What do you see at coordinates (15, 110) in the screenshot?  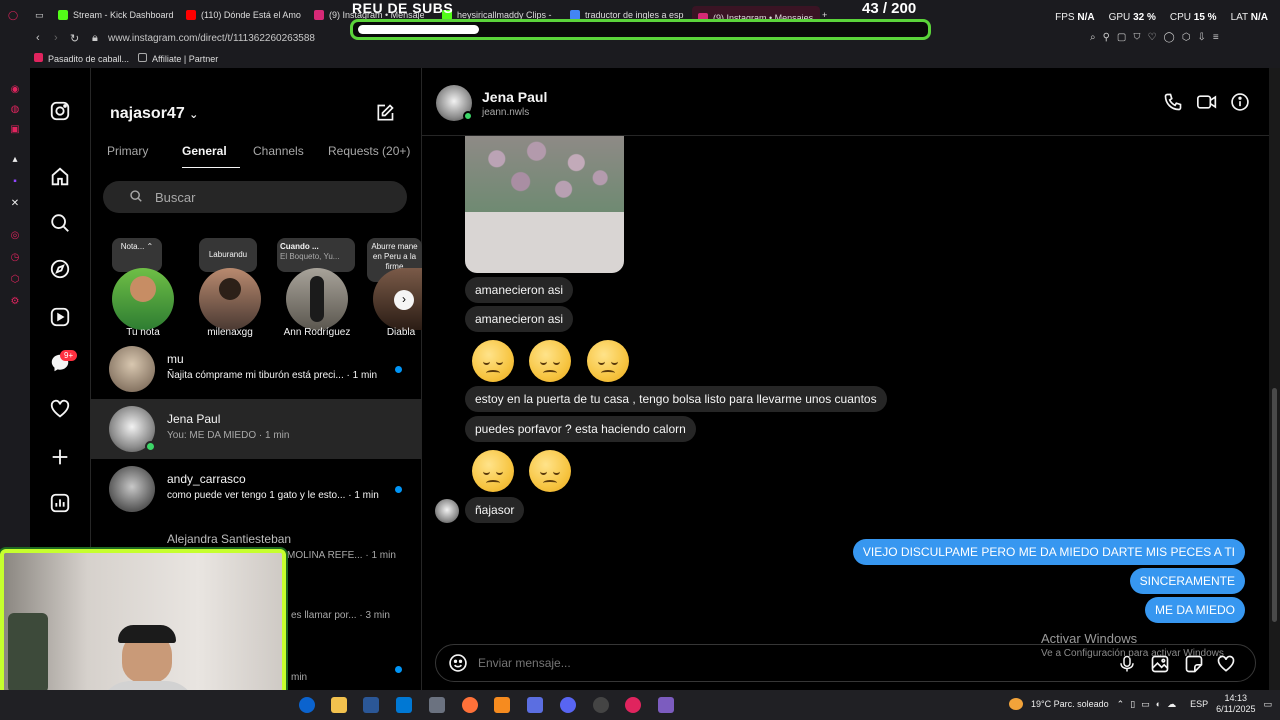 I see `messenger-icon: ◍` at bounding box center [15, 110].